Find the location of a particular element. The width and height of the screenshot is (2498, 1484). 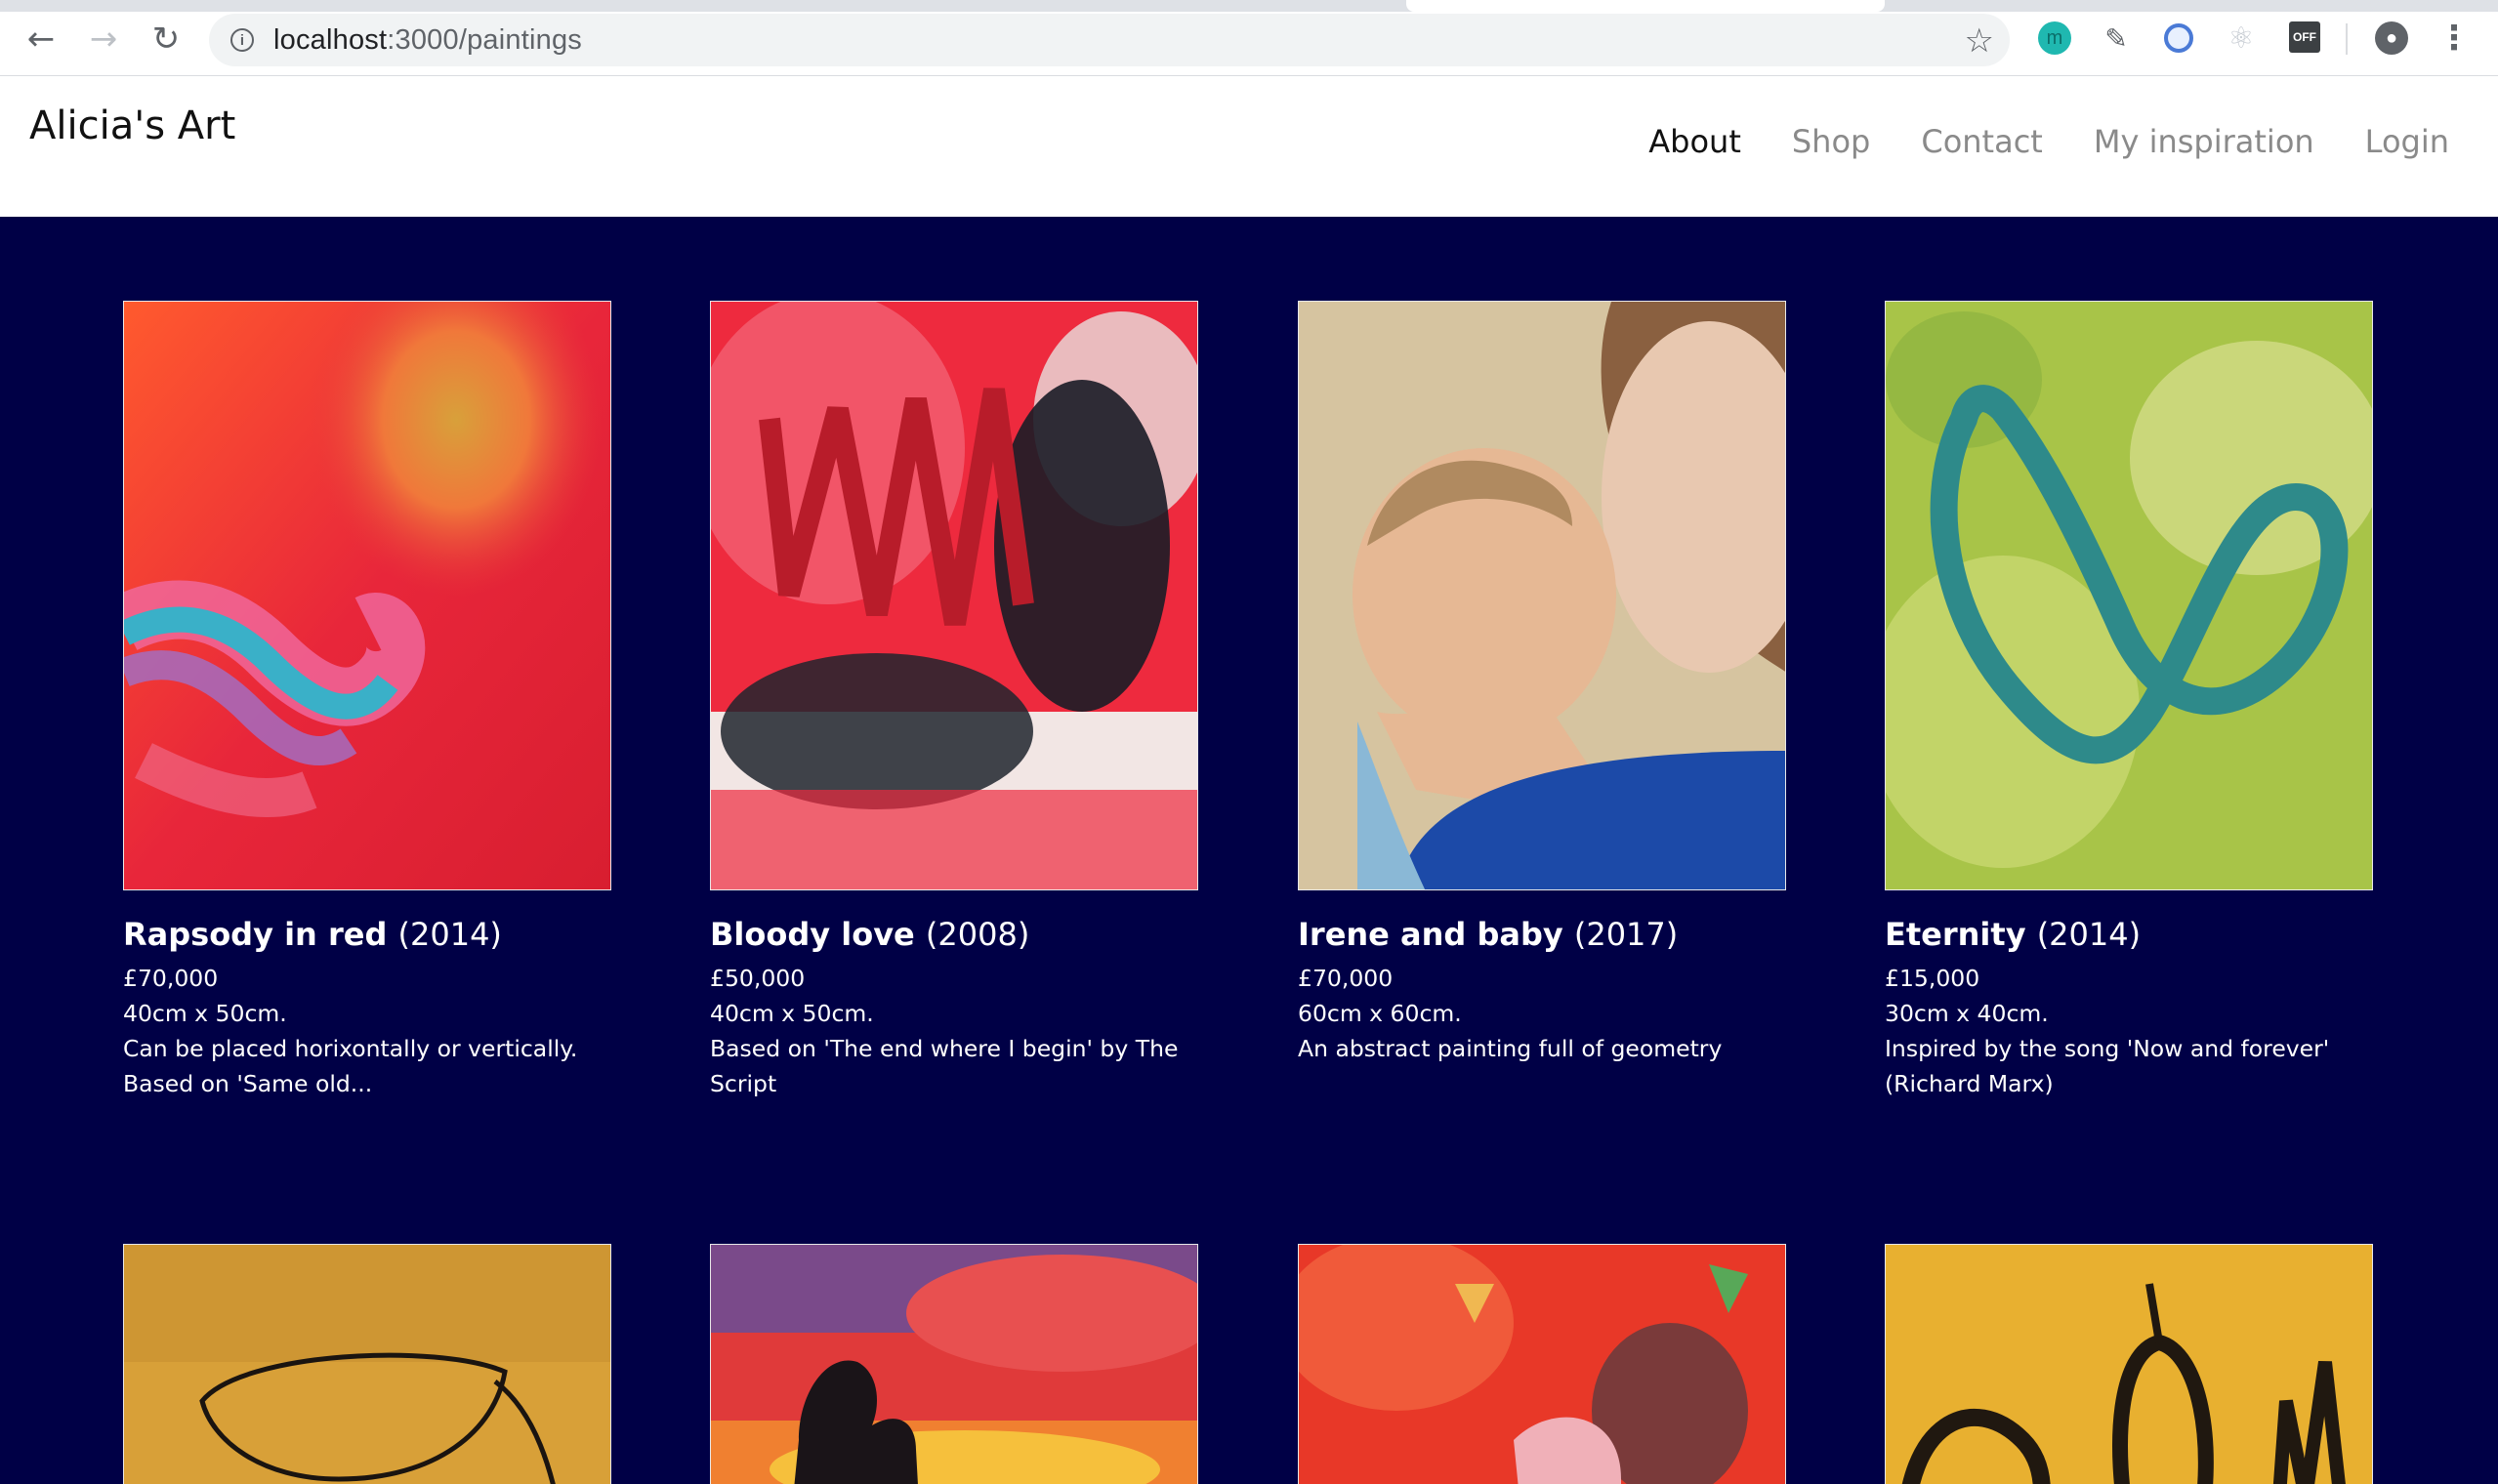

painting-size: 30cm x 40cm. is located at coordinates (1967, 1014).